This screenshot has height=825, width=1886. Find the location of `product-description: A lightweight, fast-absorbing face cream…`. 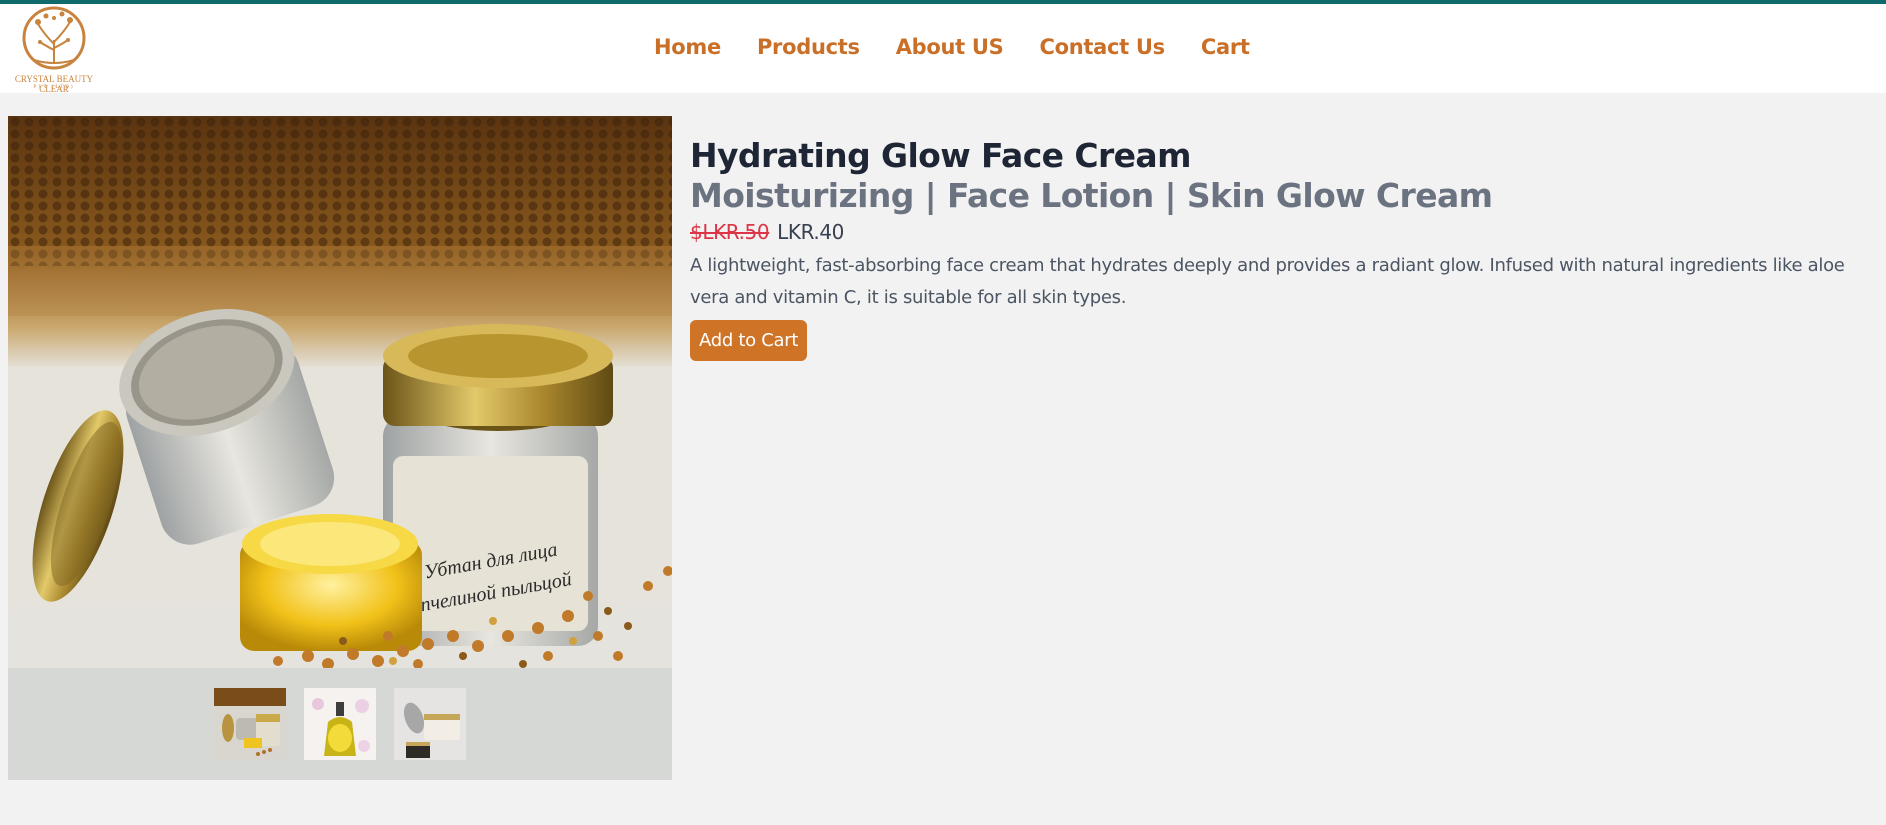

product-description: A lightweight, fast-absorbing face cream… is located at coordinates (1267, 281).